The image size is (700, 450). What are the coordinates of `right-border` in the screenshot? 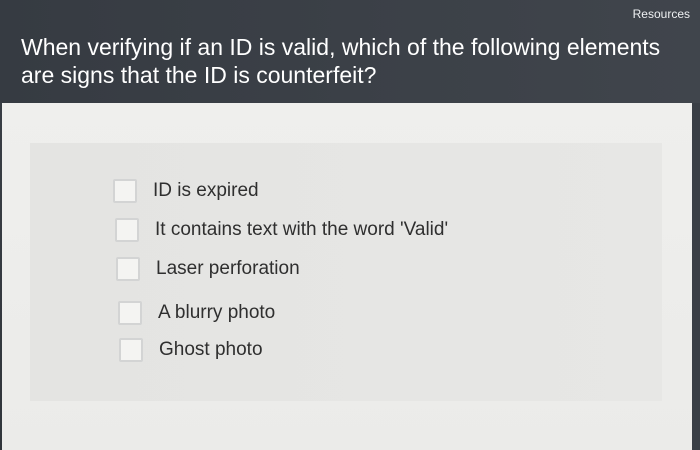 It's located at (696, 276).